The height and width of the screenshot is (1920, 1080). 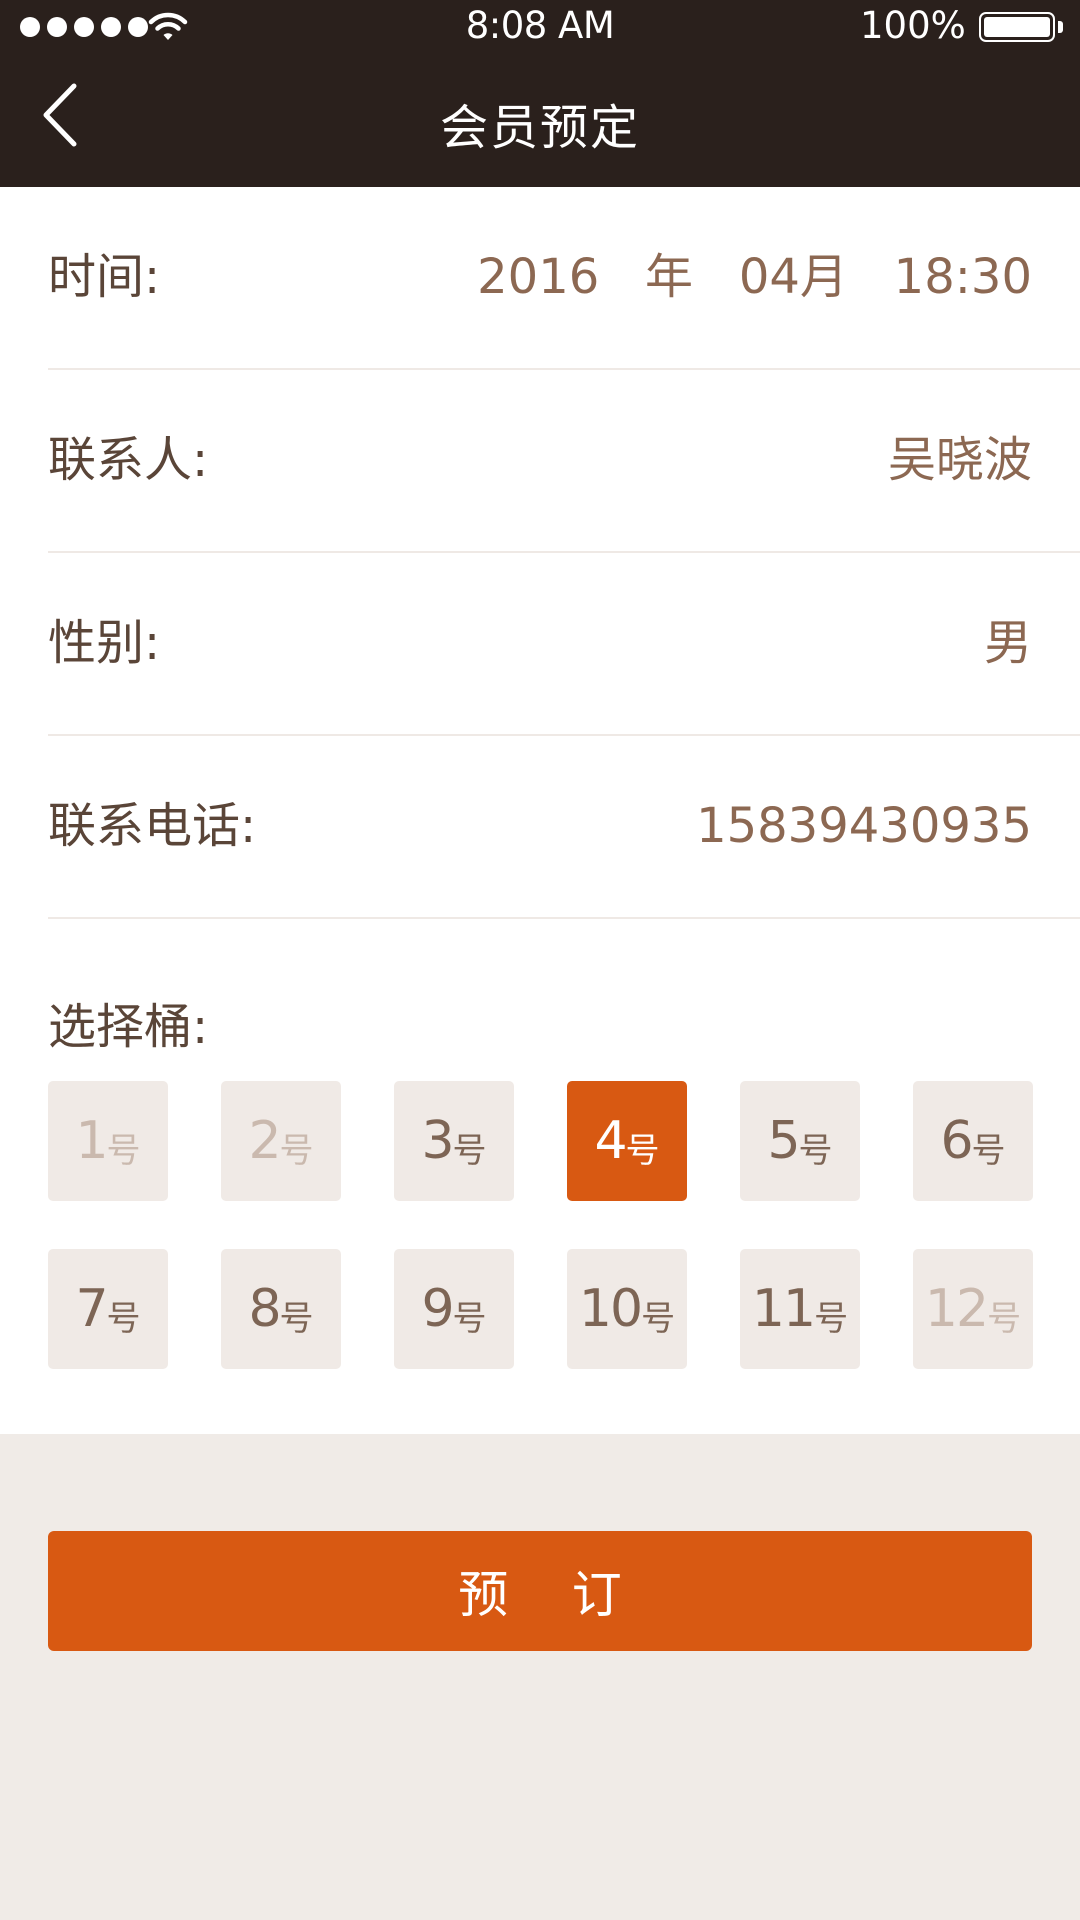 What do you see at coordinates (610, 1141) in the screenshot?
I see `bucket-number: 4` at bounding box center [610, 1141].